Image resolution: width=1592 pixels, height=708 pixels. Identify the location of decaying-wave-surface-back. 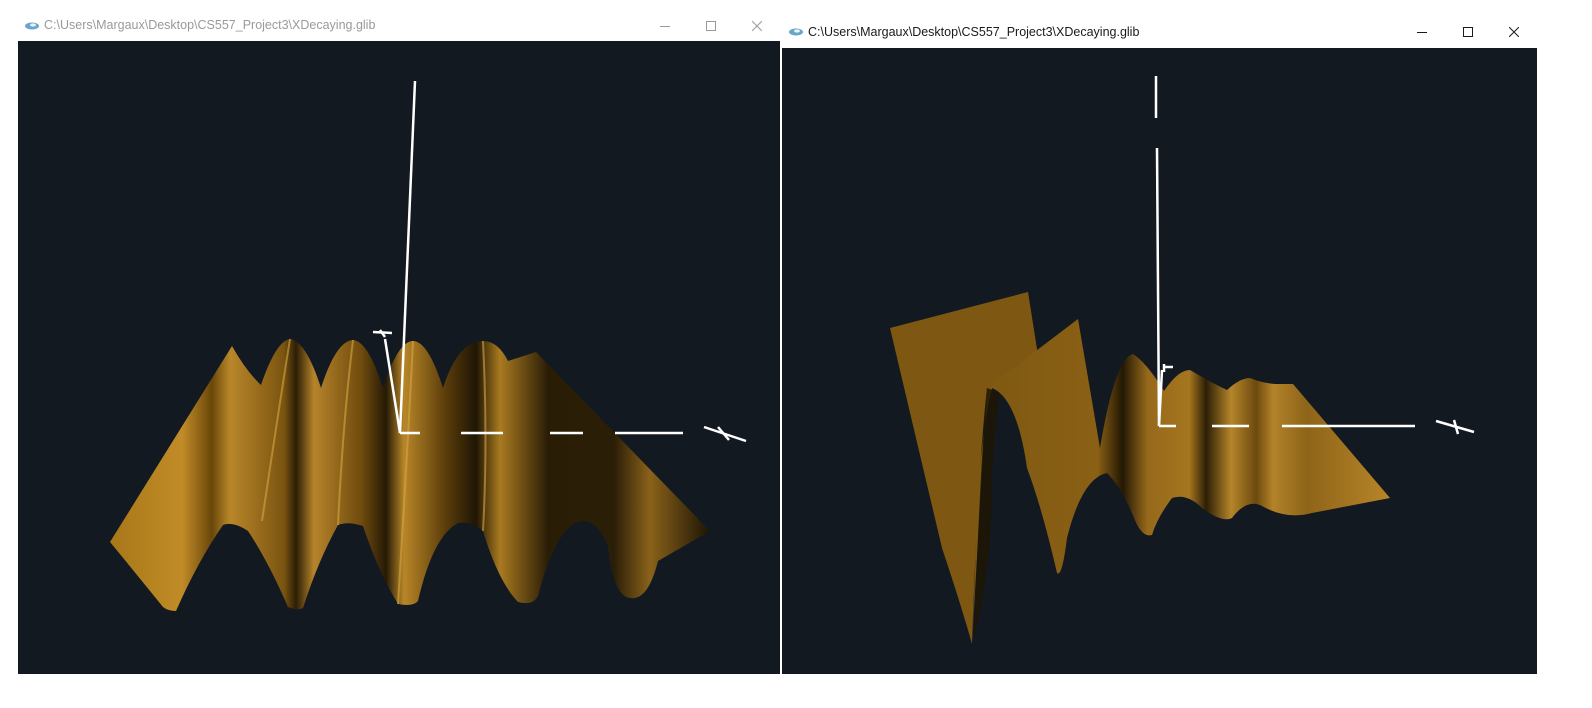
(965, 468).